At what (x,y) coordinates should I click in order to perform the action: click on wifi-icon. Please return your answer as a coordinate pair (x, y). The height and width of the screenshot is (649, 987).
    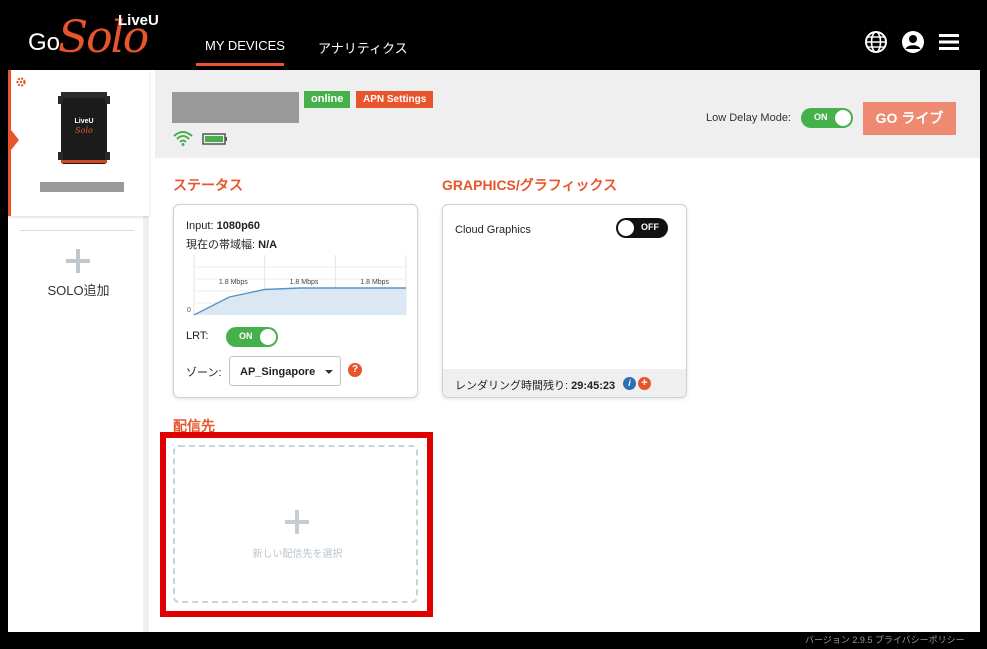
    Looking at the image, I should click on (183, 138).